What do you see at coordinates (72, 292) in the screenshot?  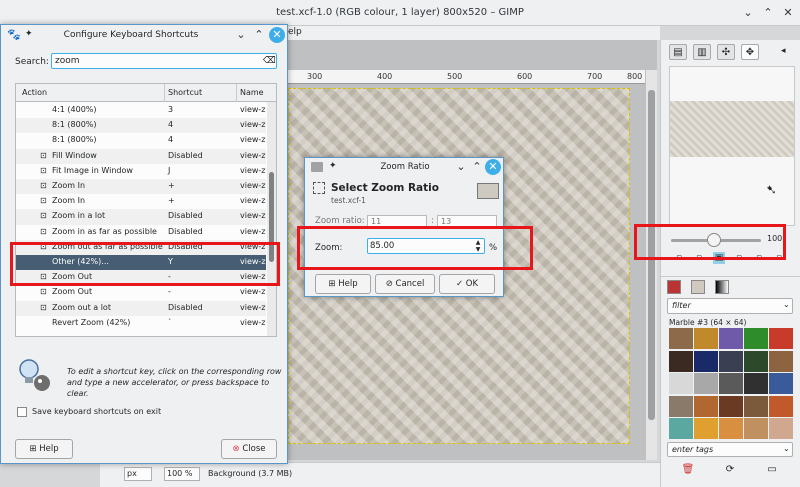 I see `row-action: Zoom Out` at bounding box center [72, 292].